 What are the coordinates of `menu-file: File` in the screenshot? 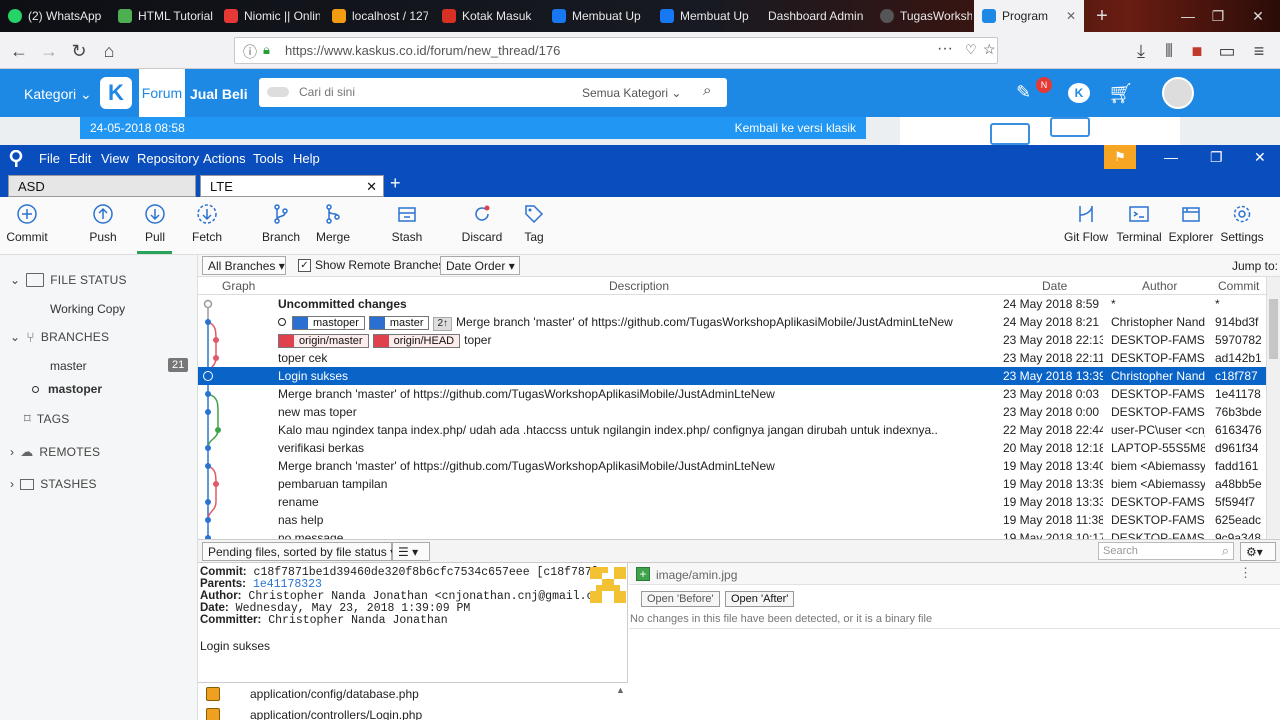 It's located at (49, 158).